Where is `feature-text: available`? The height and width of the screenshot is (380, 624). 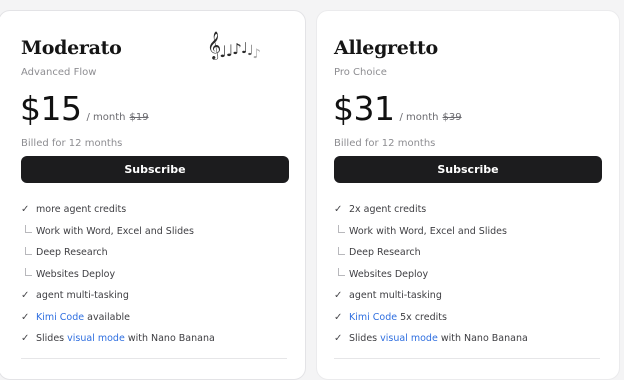
feature-text: available is located at coordinates (107, 317).